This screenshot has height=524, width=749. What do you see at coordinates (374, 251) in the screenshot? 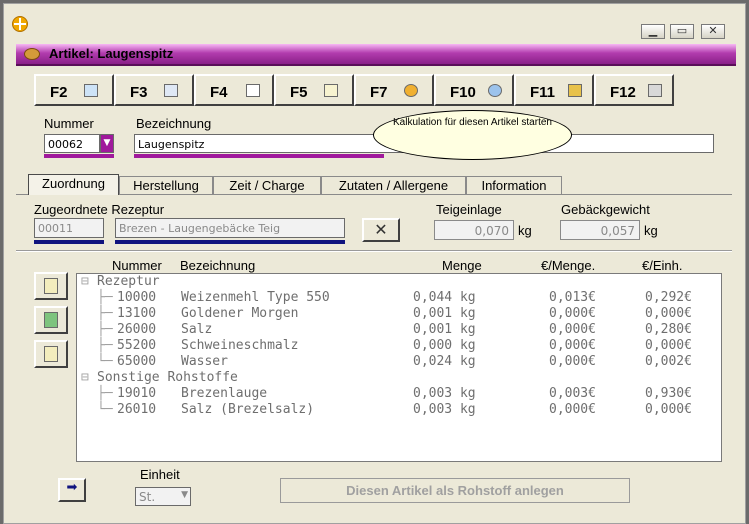
I see `panel-separator` at bounding box center [374, 251].